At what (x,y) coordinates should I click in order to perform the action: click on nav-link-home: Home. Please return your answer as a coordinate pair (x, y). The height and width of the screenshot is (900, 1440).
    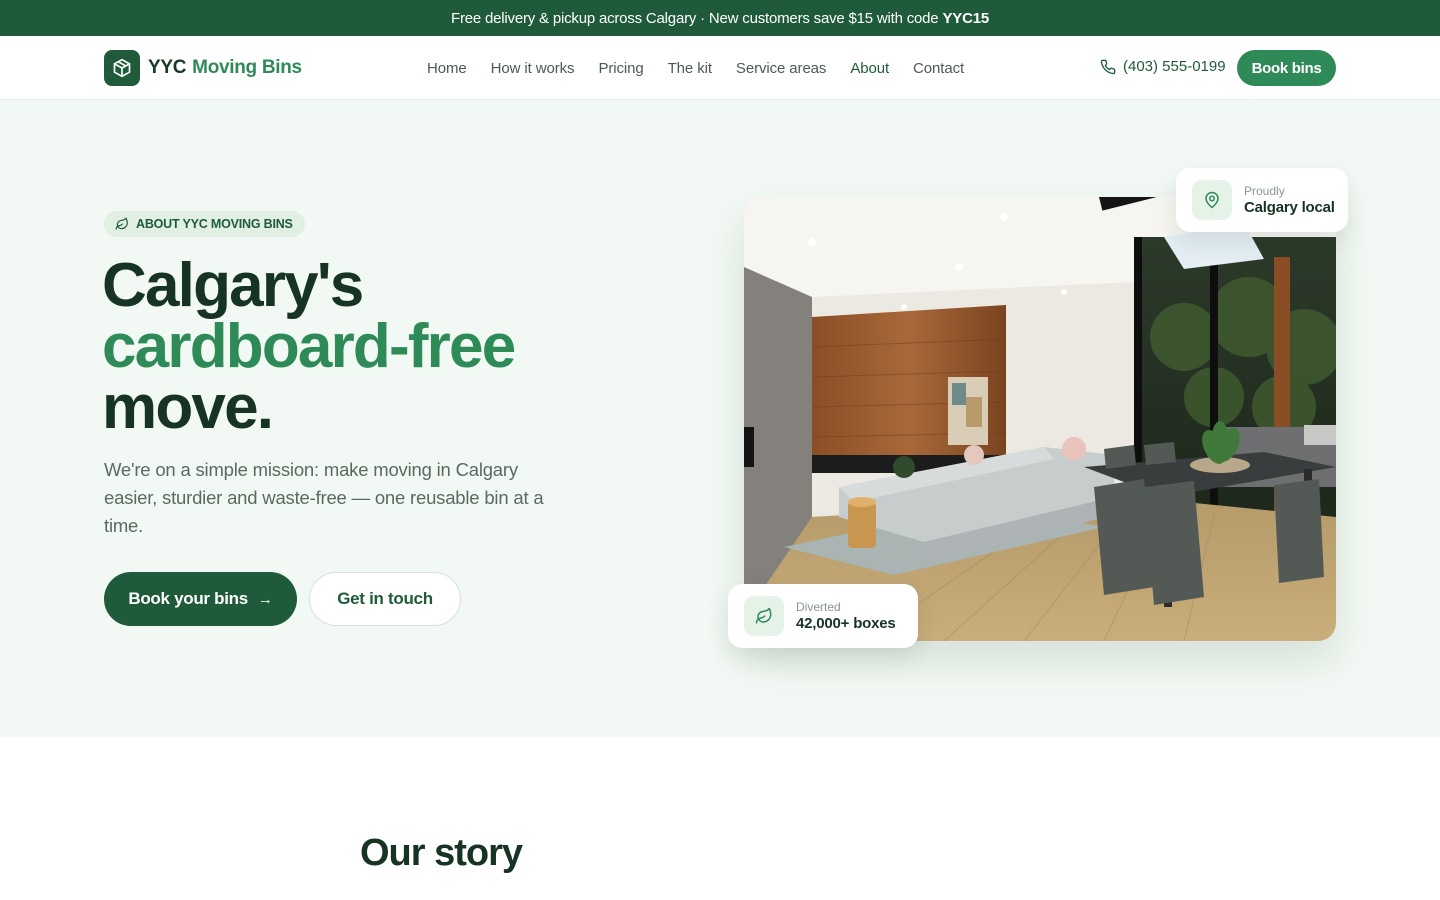
    Looking at the image, I should click on (447, 68).